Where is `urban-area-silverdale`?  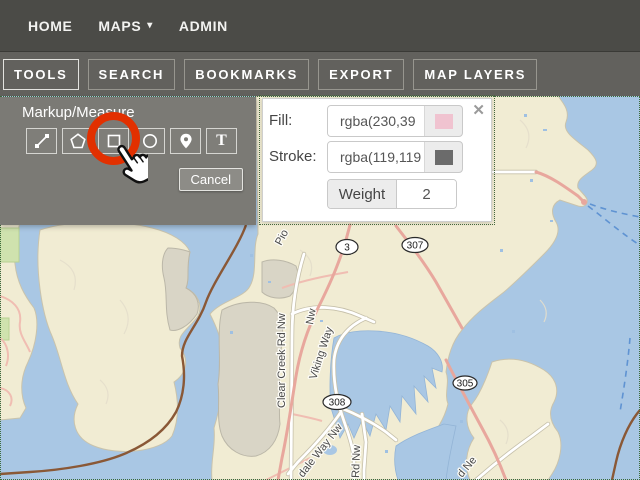 urban-area-silverdale is located at coordinates (250, 379).